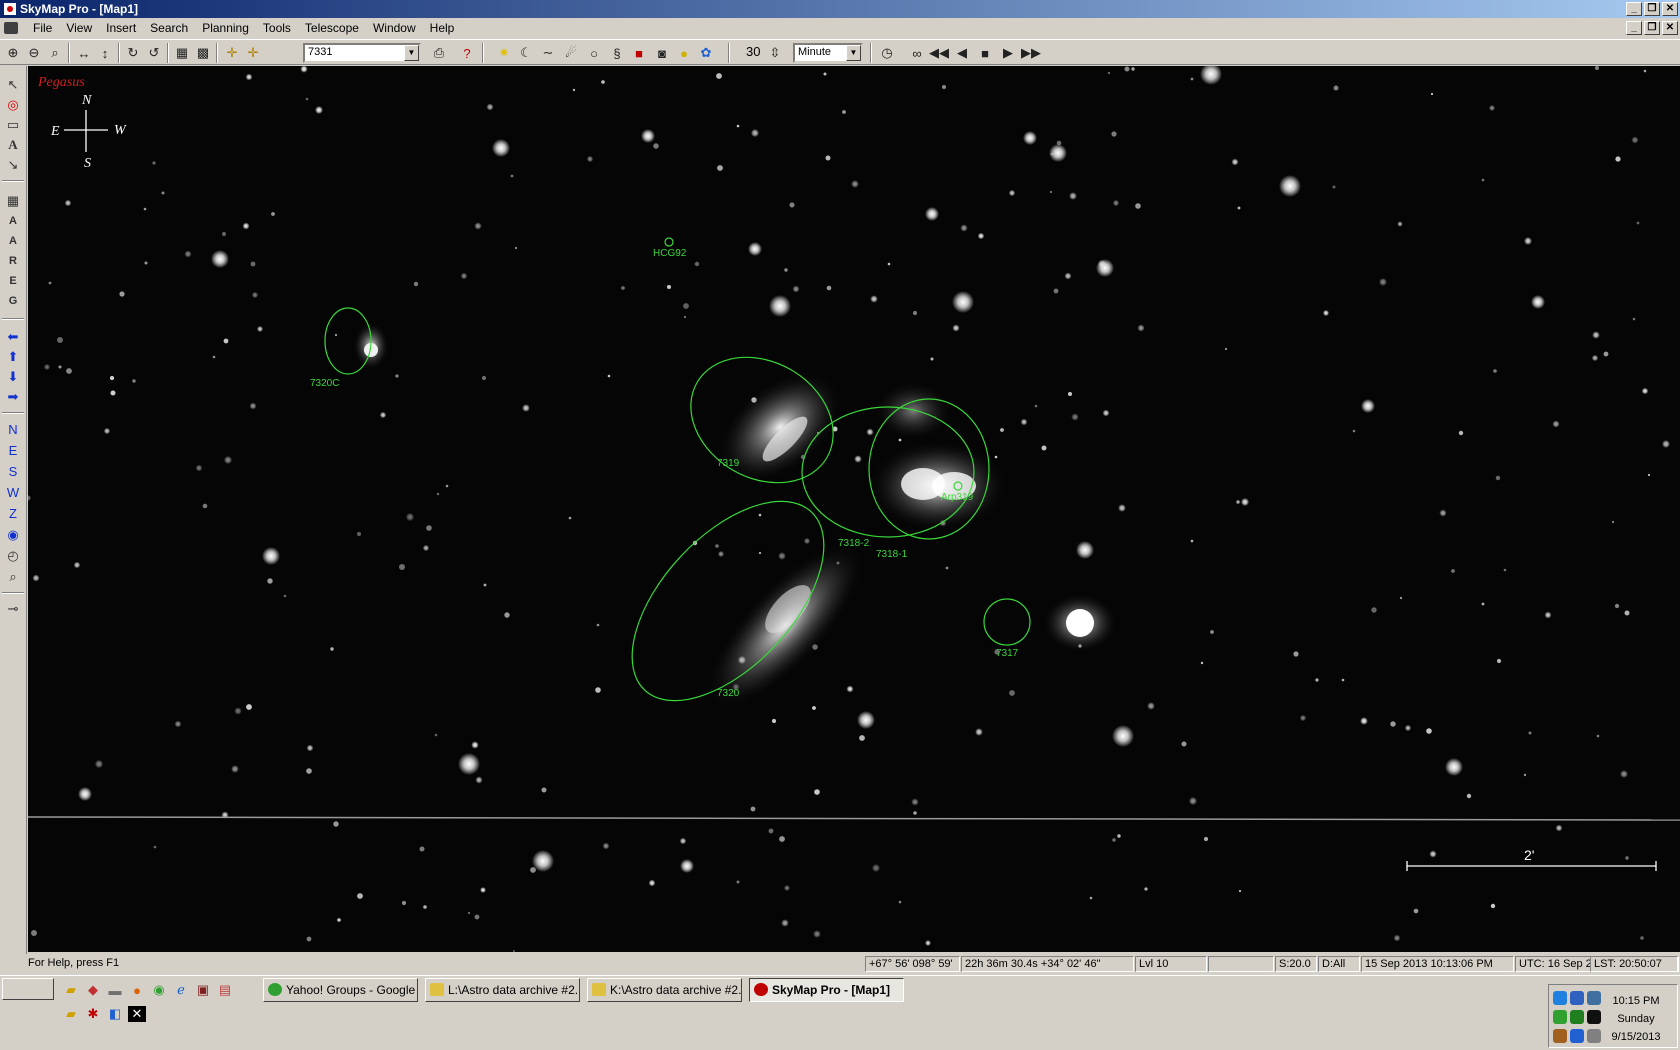  Describe the element at coordinates (1670, 9) in the screenshot. I see `close-button: ✕` at that location.